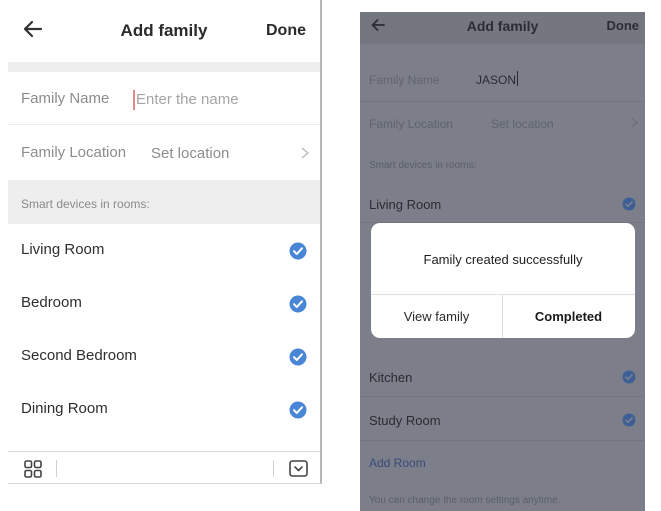 The height and width of the screenshot is (511, 661). I want to click on keyboard-toolbar, so click(164, 467).